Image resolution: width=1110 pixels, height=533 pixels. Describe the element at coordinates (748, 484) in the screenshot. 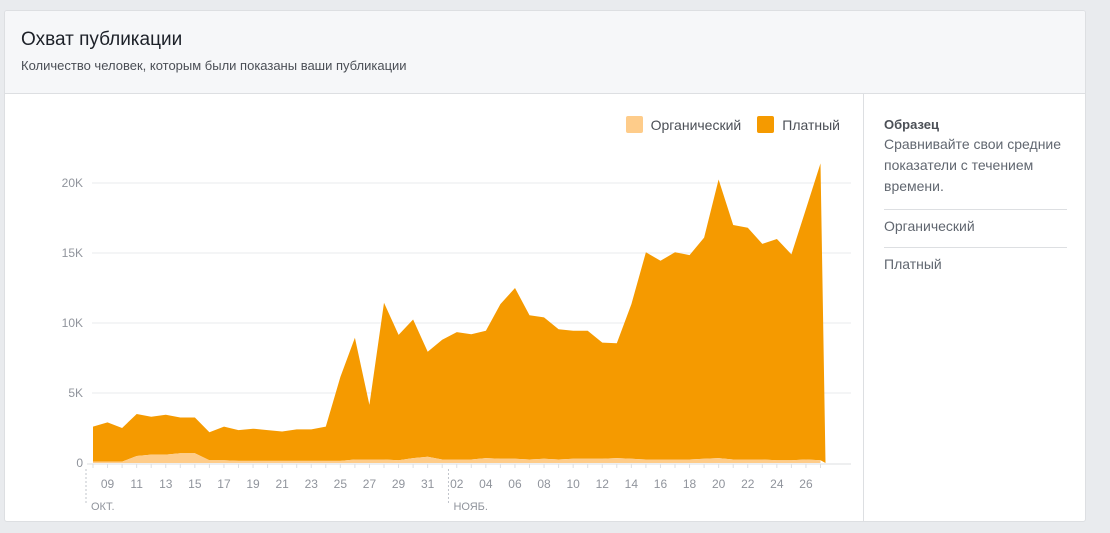

I see `x-tick-label: 22` at that location.